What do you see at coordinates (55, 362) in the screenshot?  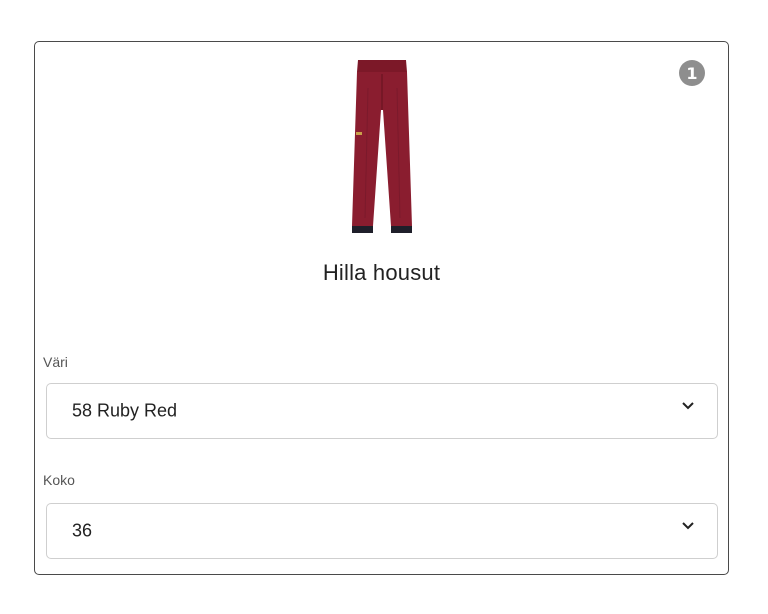 I see `color-label: Väri` at bounding box center [55, 362].